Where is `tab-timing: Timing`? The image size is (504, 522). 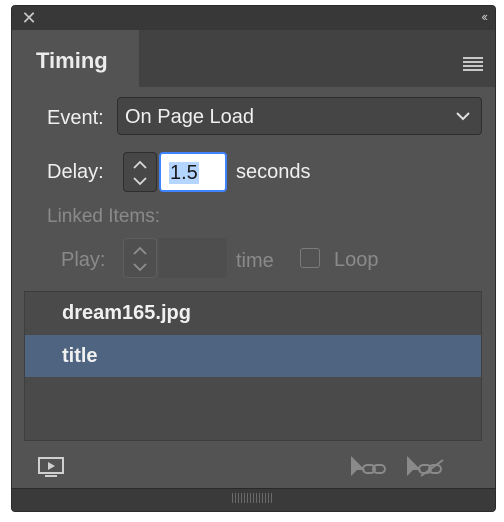
tab-timing: Timing is located at coordinates (75, 58).